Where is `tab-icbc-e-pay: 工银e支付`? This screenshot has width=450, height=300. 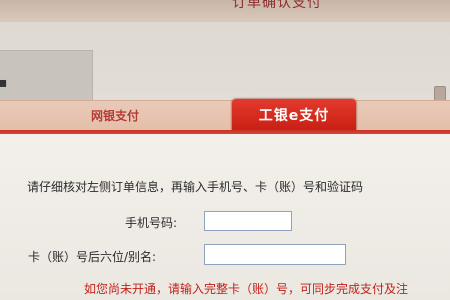 tab-icbc-e-pay: 工银e支付 is located at coordinates (294, 115).